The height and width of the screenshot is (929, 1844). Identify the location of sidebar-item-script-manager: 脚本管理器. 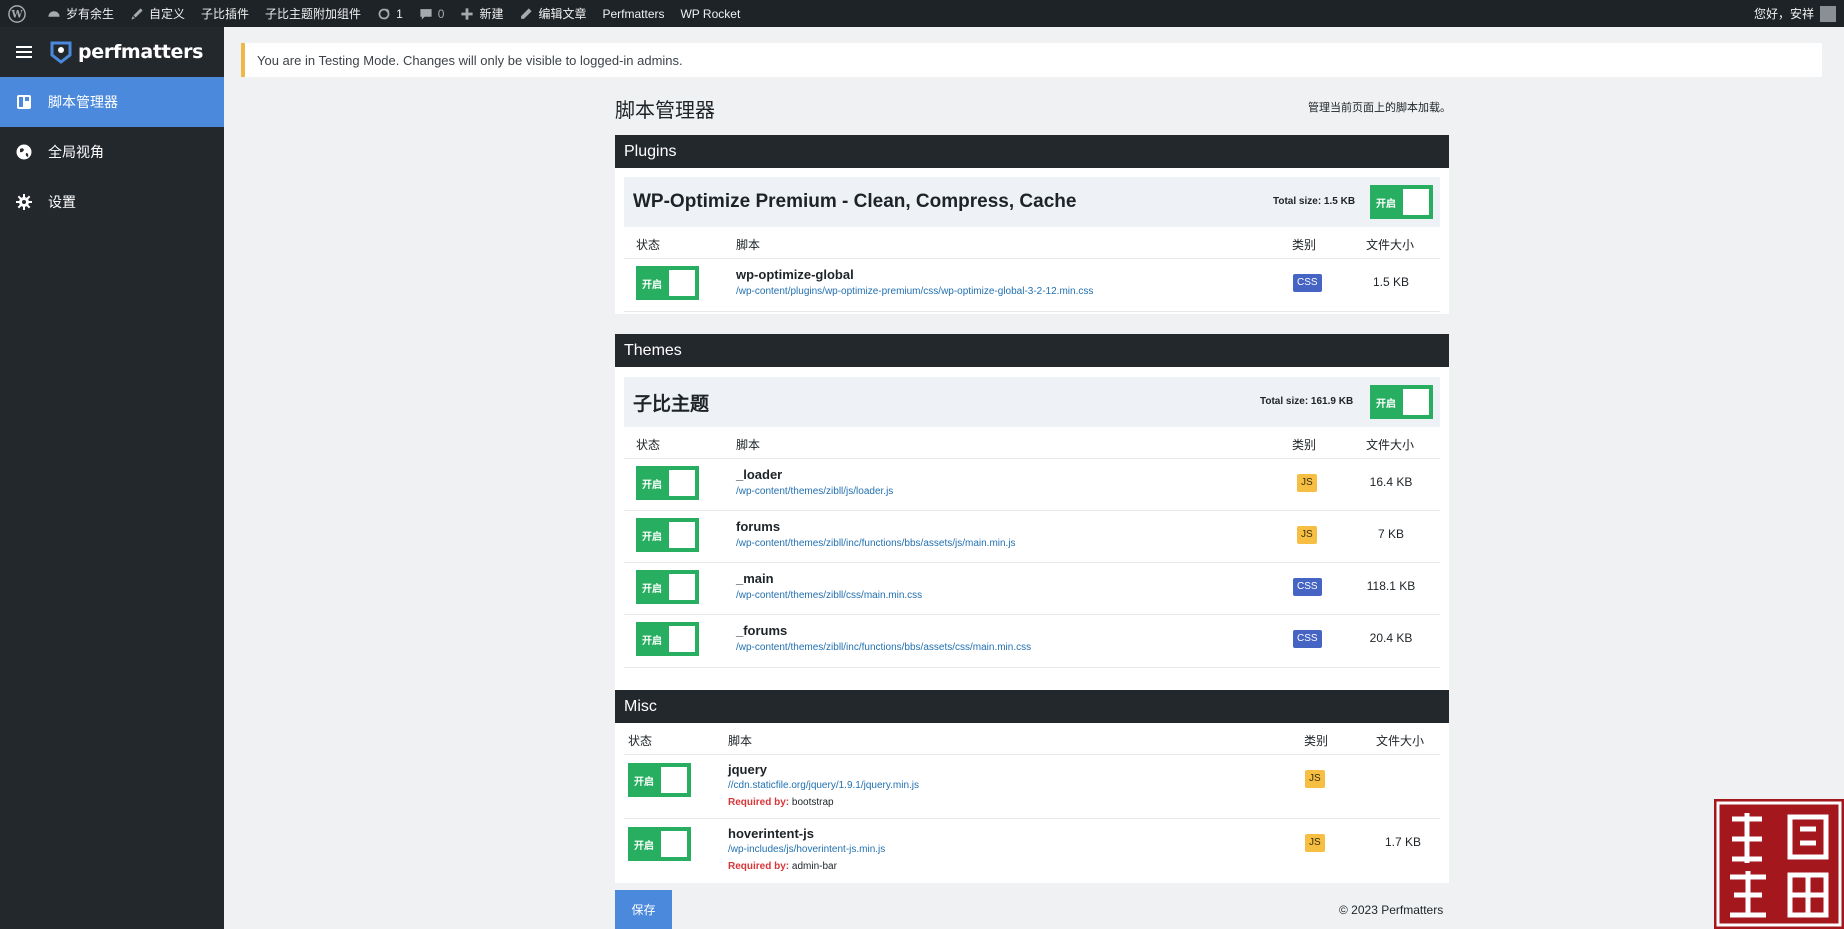
(112, 102).